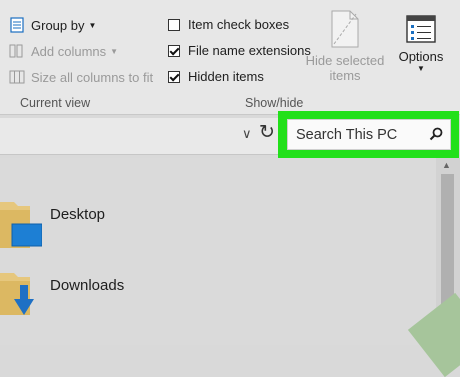 The height and width of the screenshot is (377, 460). Describe the element at coordinates (421, 56) in the screenshot. I see `options-label: Options` at that location.